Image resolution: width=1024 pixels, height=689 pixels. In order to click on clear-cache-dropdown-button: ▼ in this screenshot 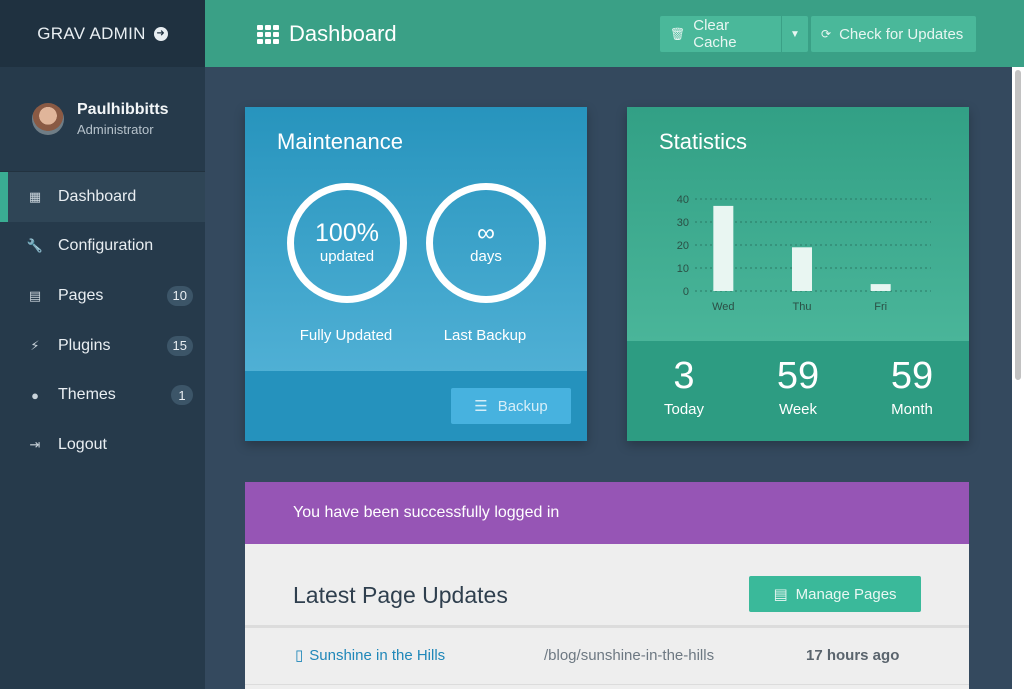, I will do `click(795, 34)`.